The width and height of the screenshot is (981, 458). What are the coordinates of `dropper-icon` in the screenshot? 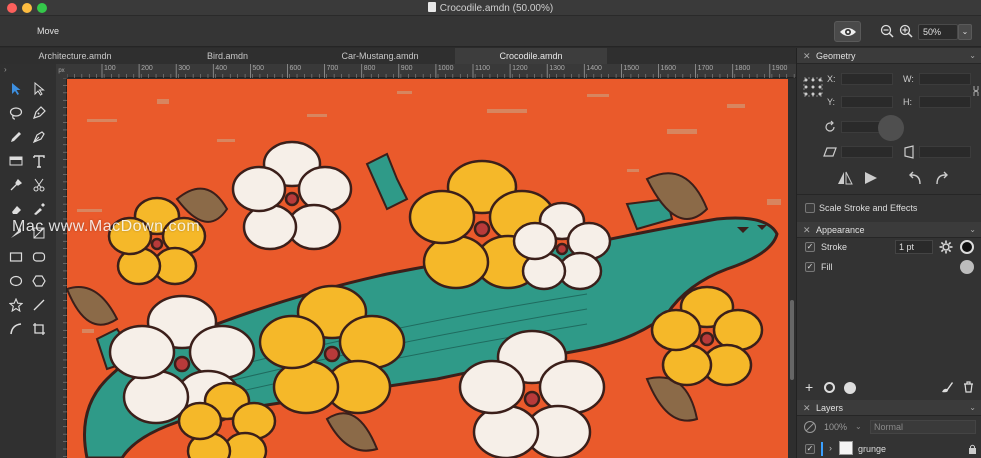 It's located at (39, 209).